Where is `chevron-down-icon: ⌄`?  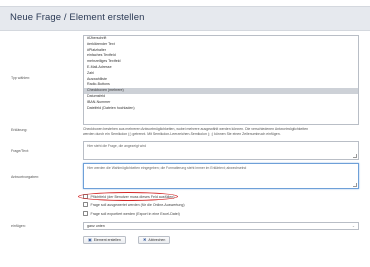 chevron-down-icon: ⌄ is located at coordinates (353, 226).